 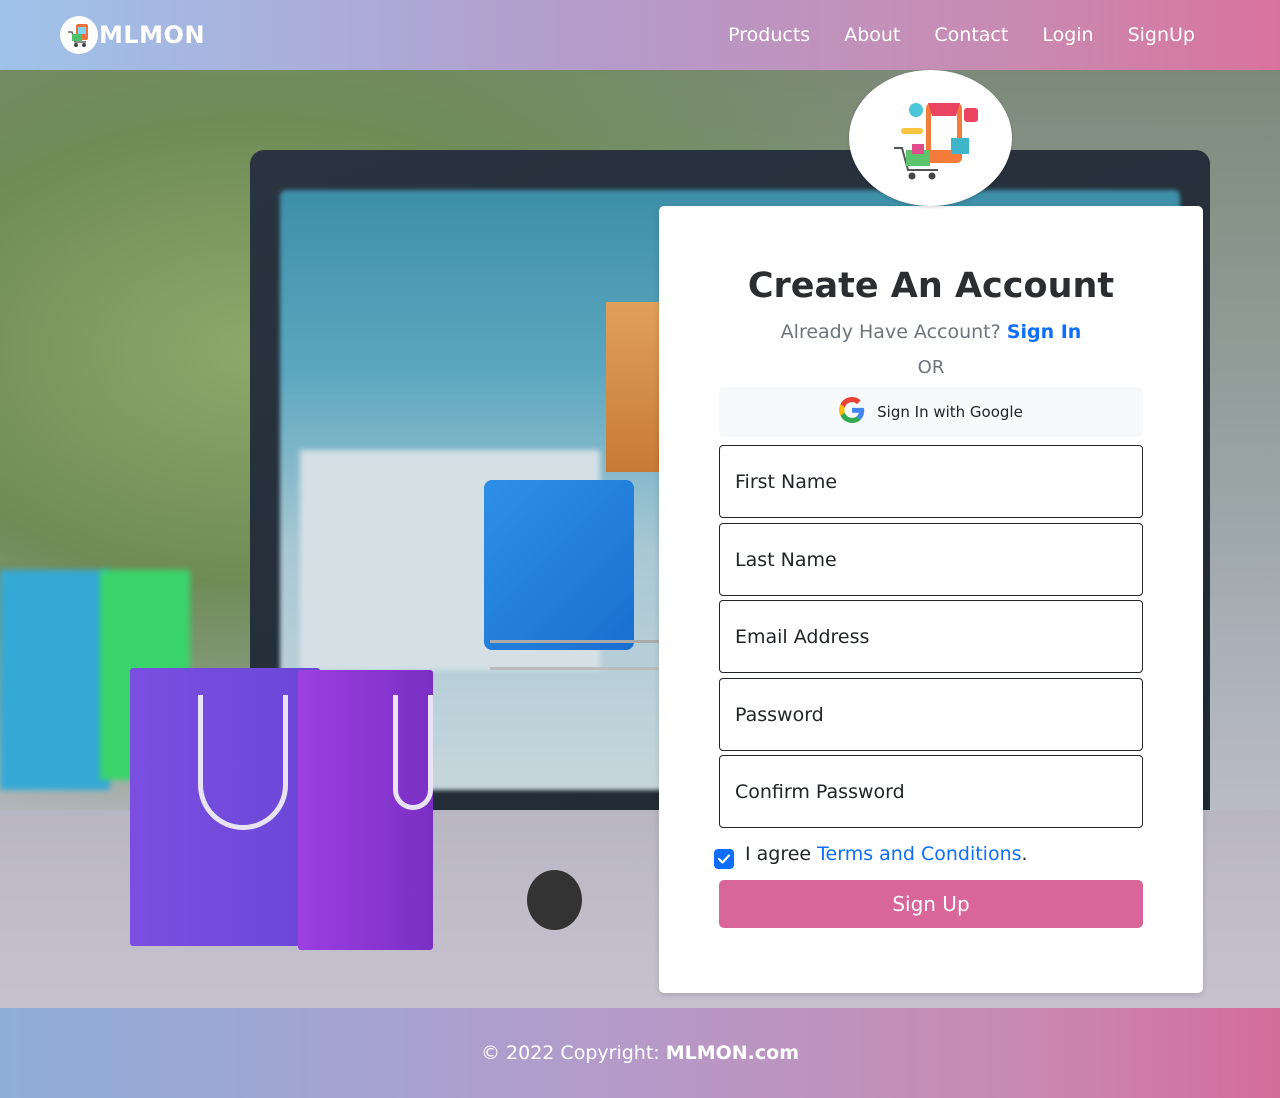 What do you see at coordinates (872, 35) in the screenshot?
I see `nav-link-about: About` at bounding box center [872, 35].